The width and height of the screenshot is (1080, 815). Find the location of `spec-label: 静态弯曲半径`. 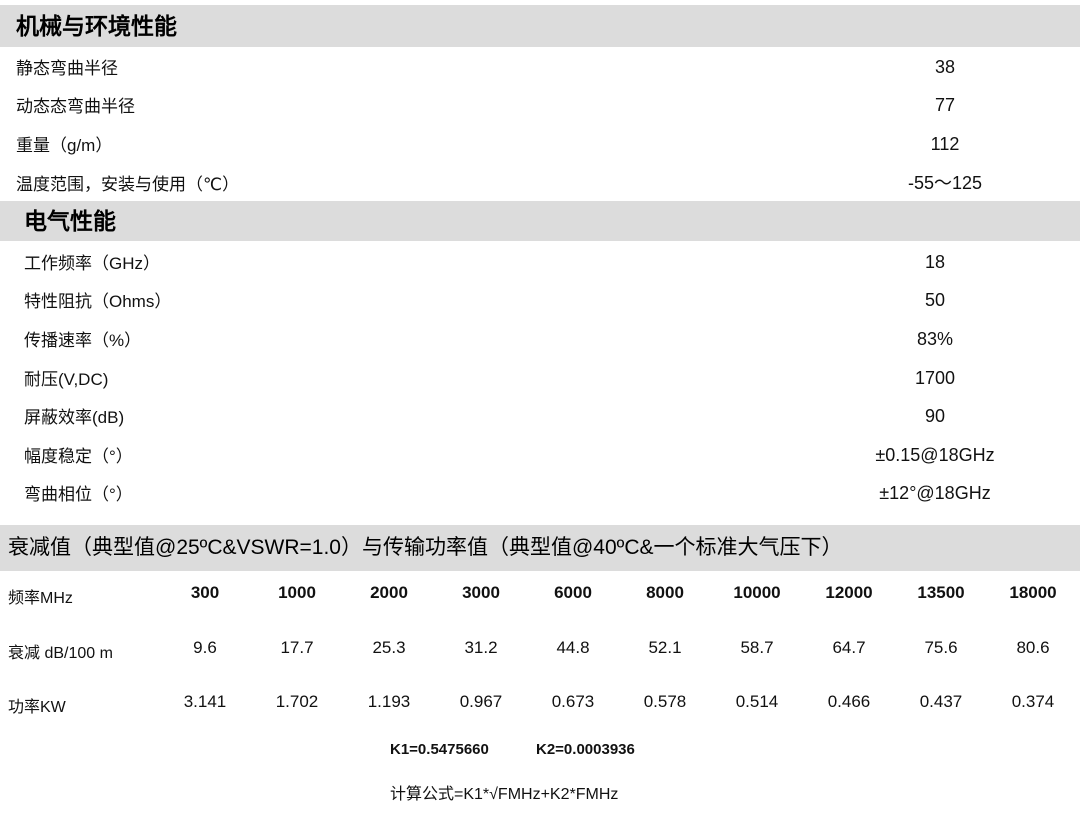

spec-label: 静态弯曲半径 is located at coordinates (67, 68).